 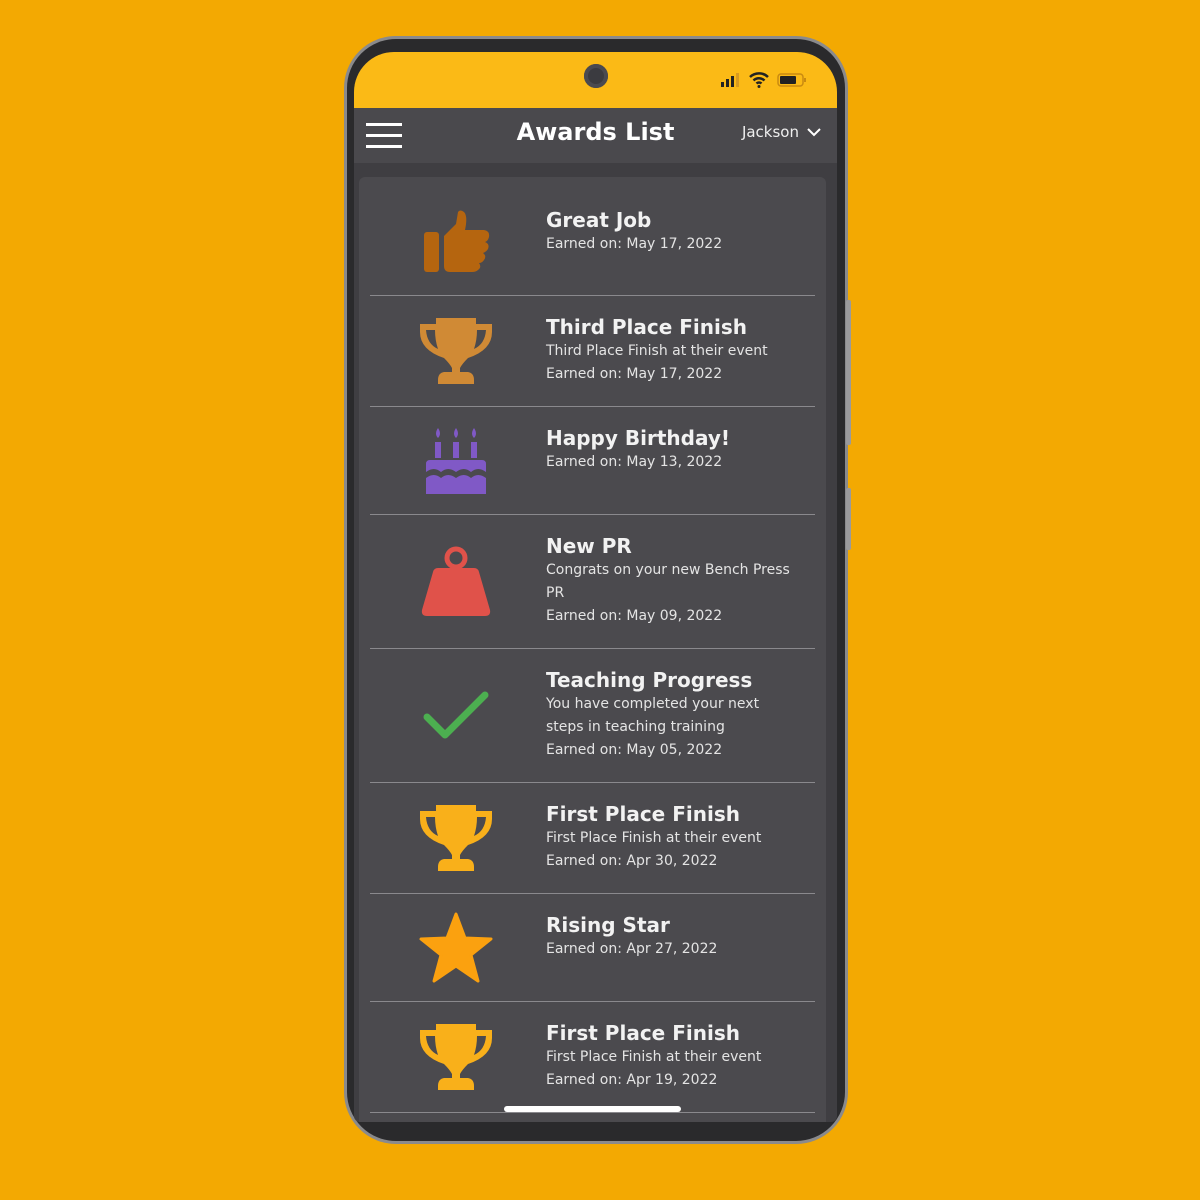 I want to click on status-bar, so click(x=595, y=80).